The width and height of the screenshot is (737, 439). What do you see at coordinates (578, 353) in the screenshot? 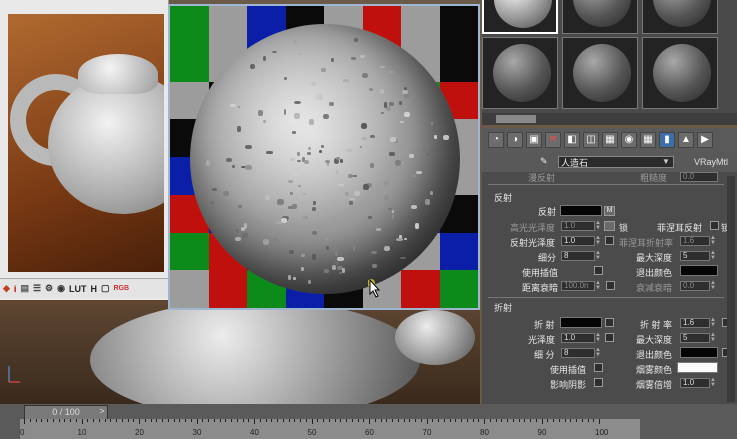
I see `refr-subdivs-field: 8` at bounding box center [578, 353].